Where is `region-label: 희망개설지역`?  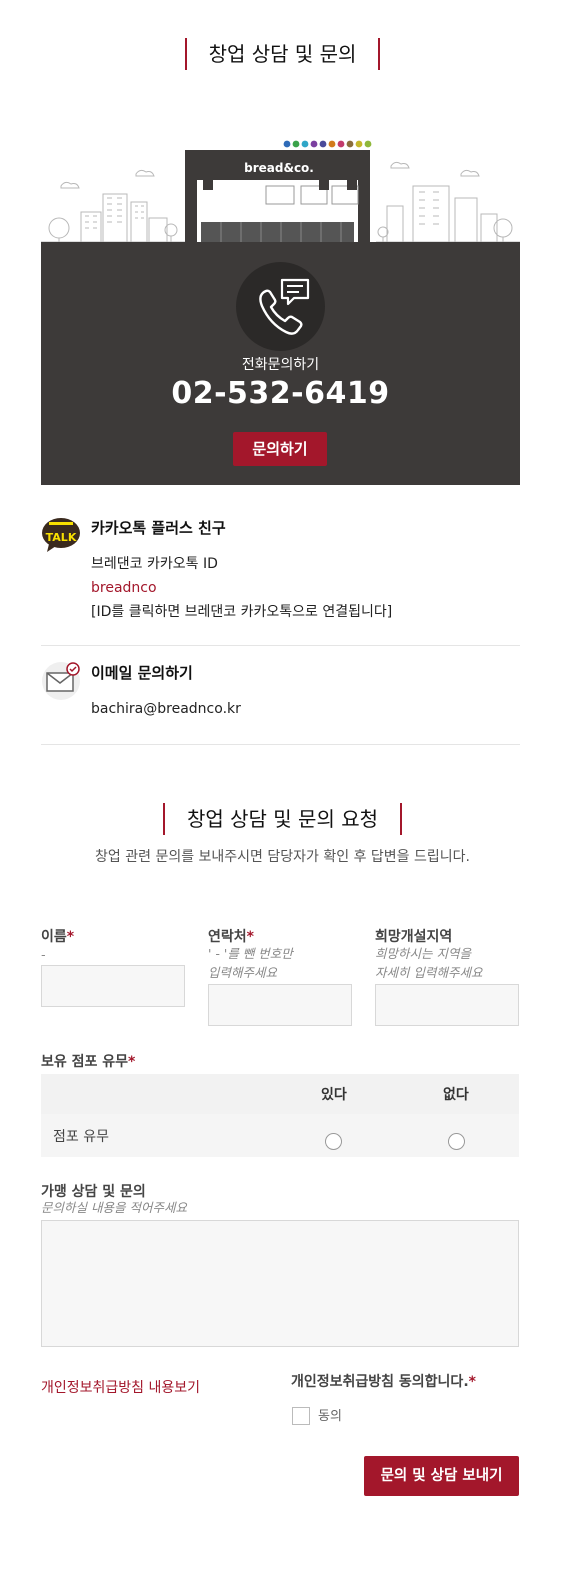 region-label: 희망개설지역 is located at coordinates (414, 937).